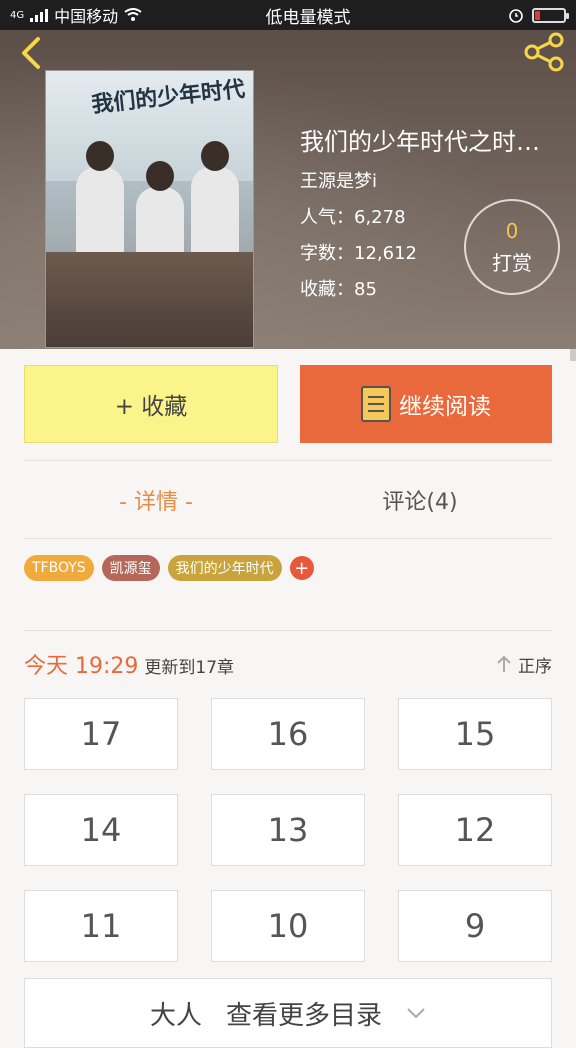  Describe the element at coordinates (376, 404) in the screenshot. I see `book-icon` at that location.